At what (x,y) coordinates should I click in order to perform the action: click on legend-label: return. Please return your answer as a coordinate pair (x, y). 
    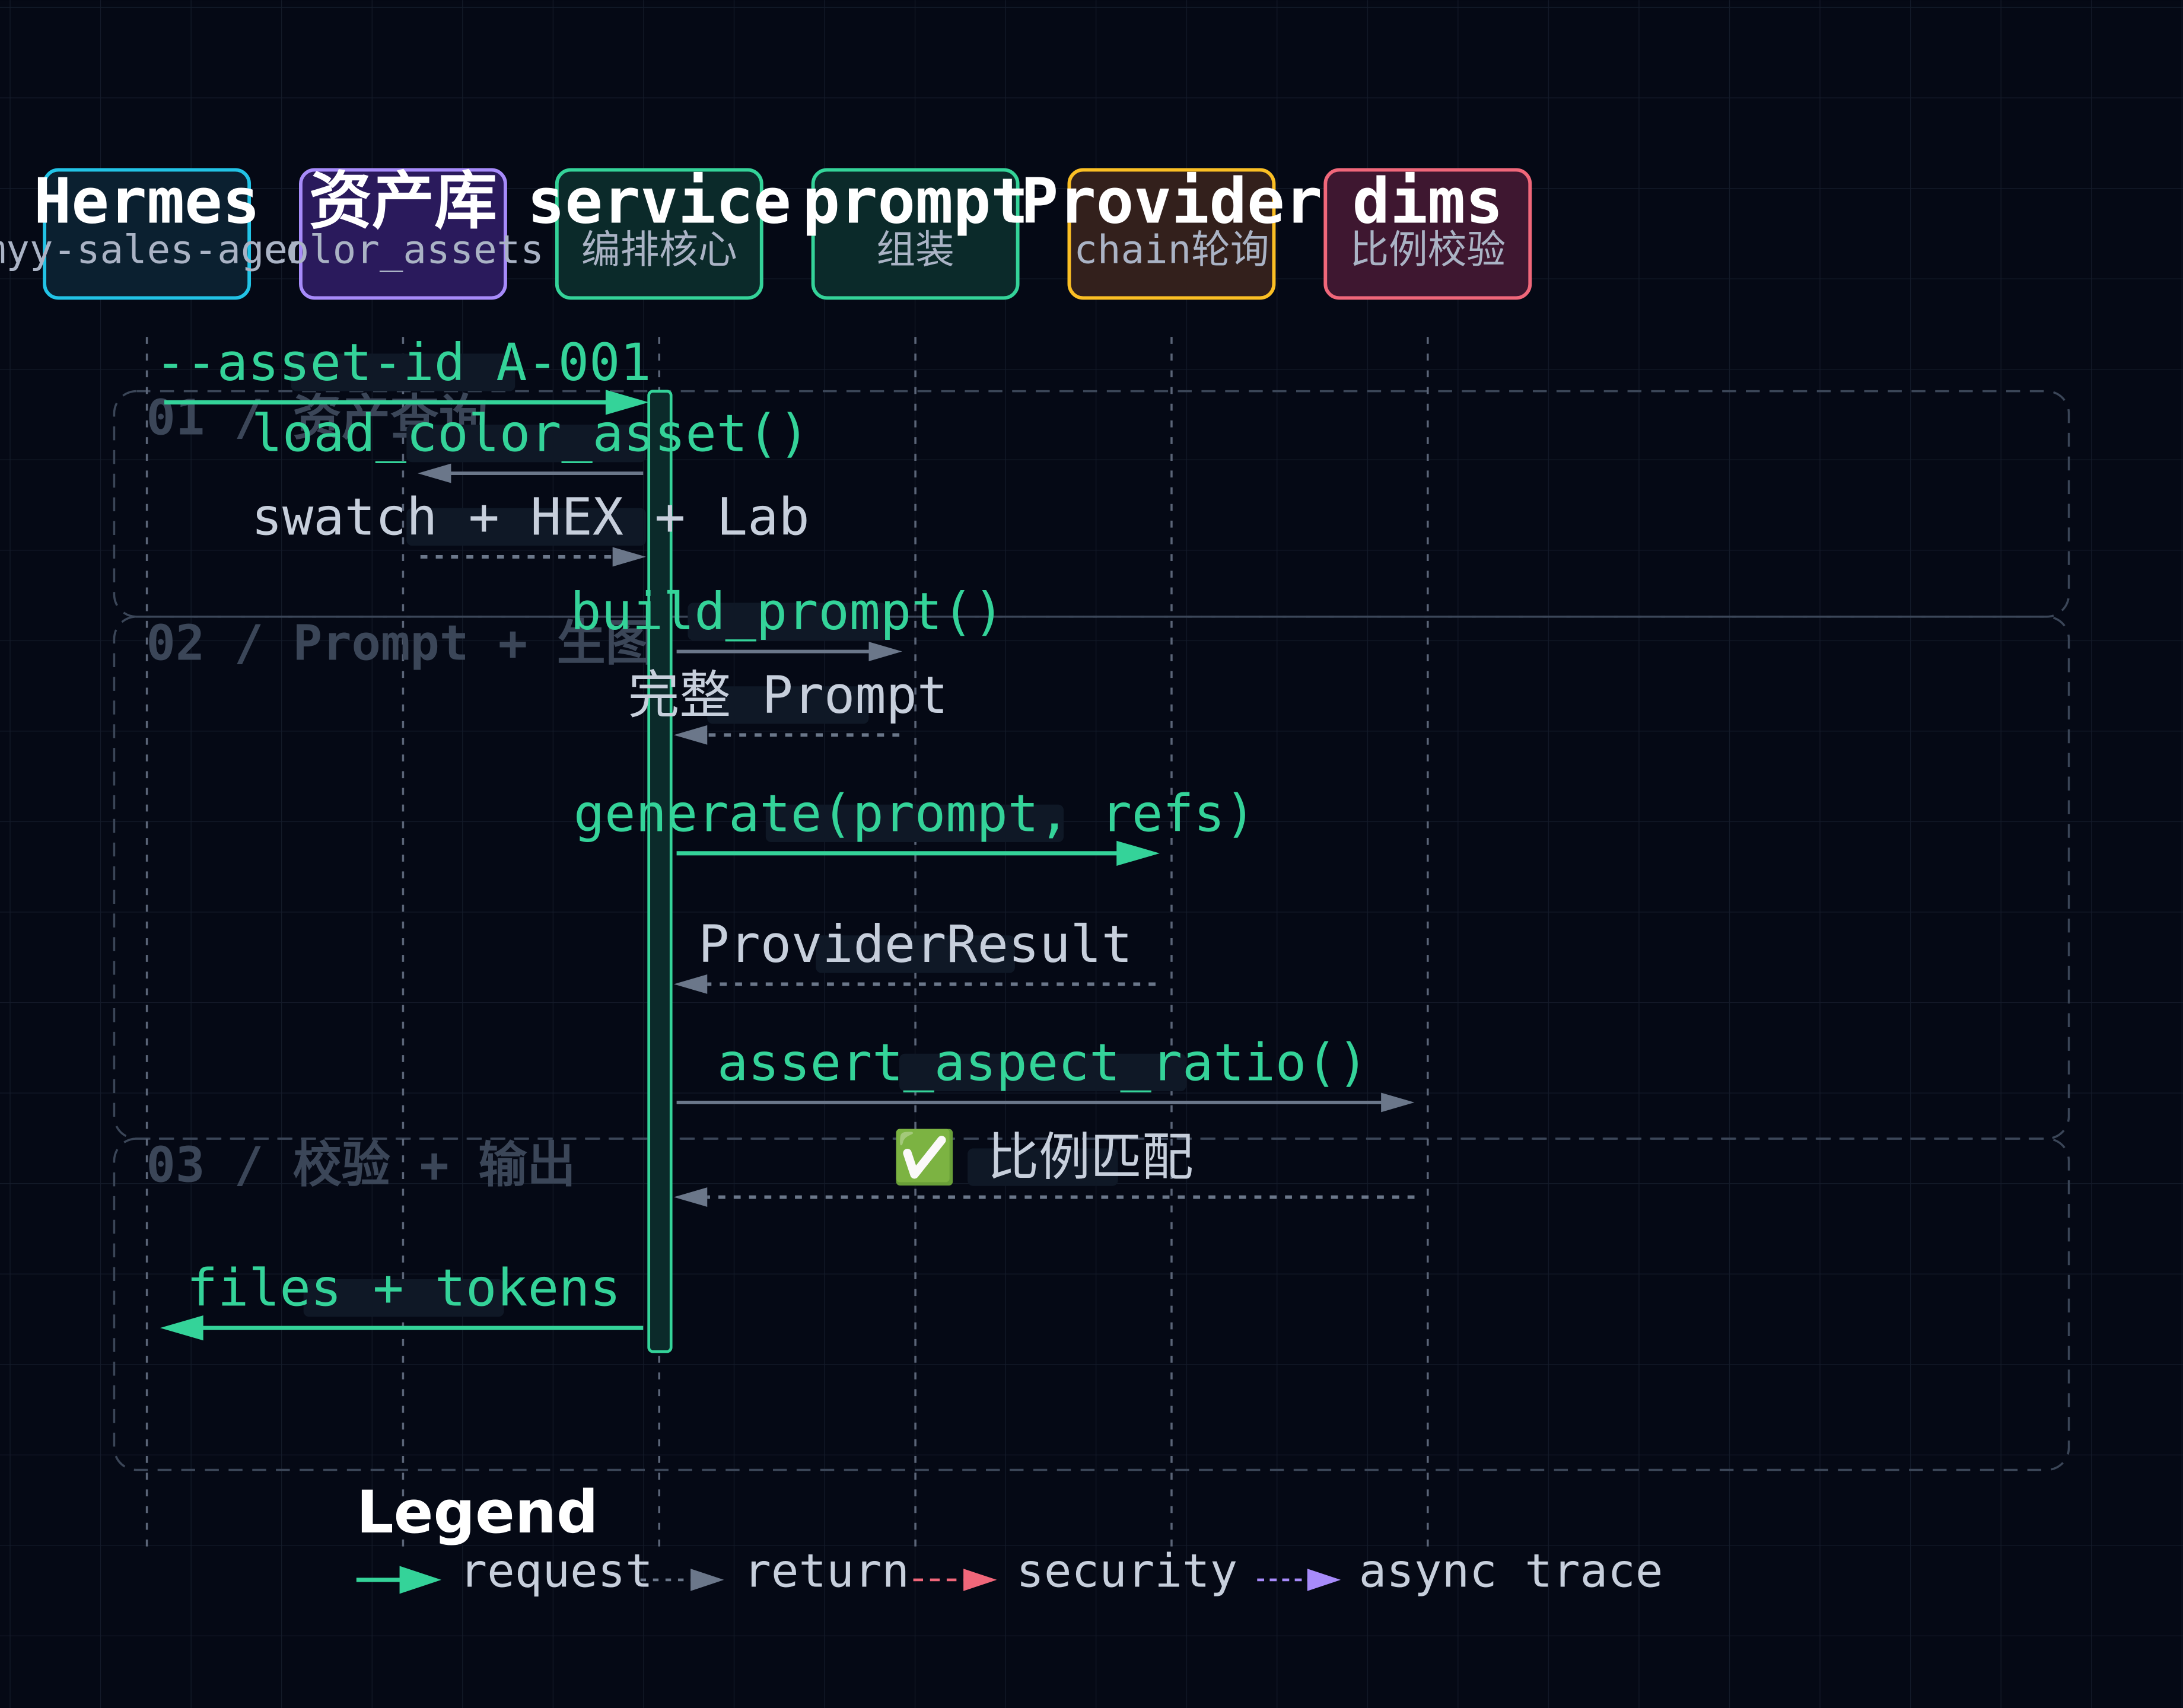
    Looking at the image, I should click on (826, 1571).